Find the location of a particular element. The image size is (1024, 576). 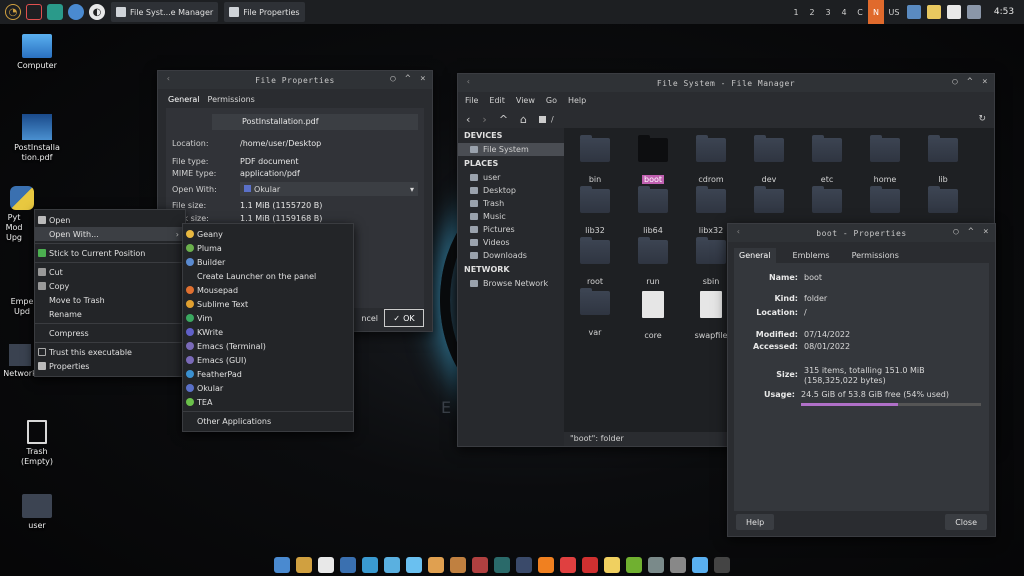

menu-item-copy: Copy is located at coordinates (110, 286).